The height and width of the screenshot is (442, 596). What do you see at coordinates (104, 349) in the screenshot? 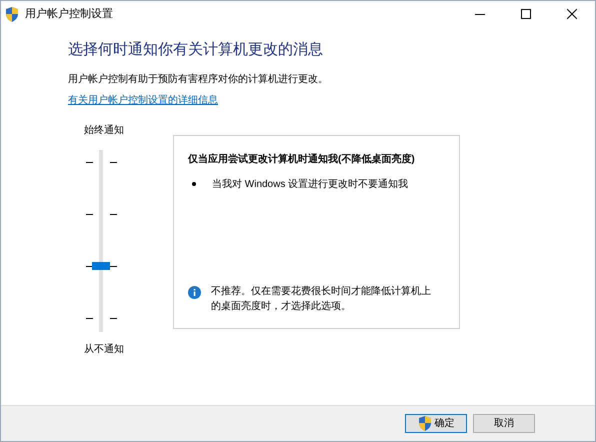
I see `slider-bottom-label: 从不通知` at bounding box center [104, 349].